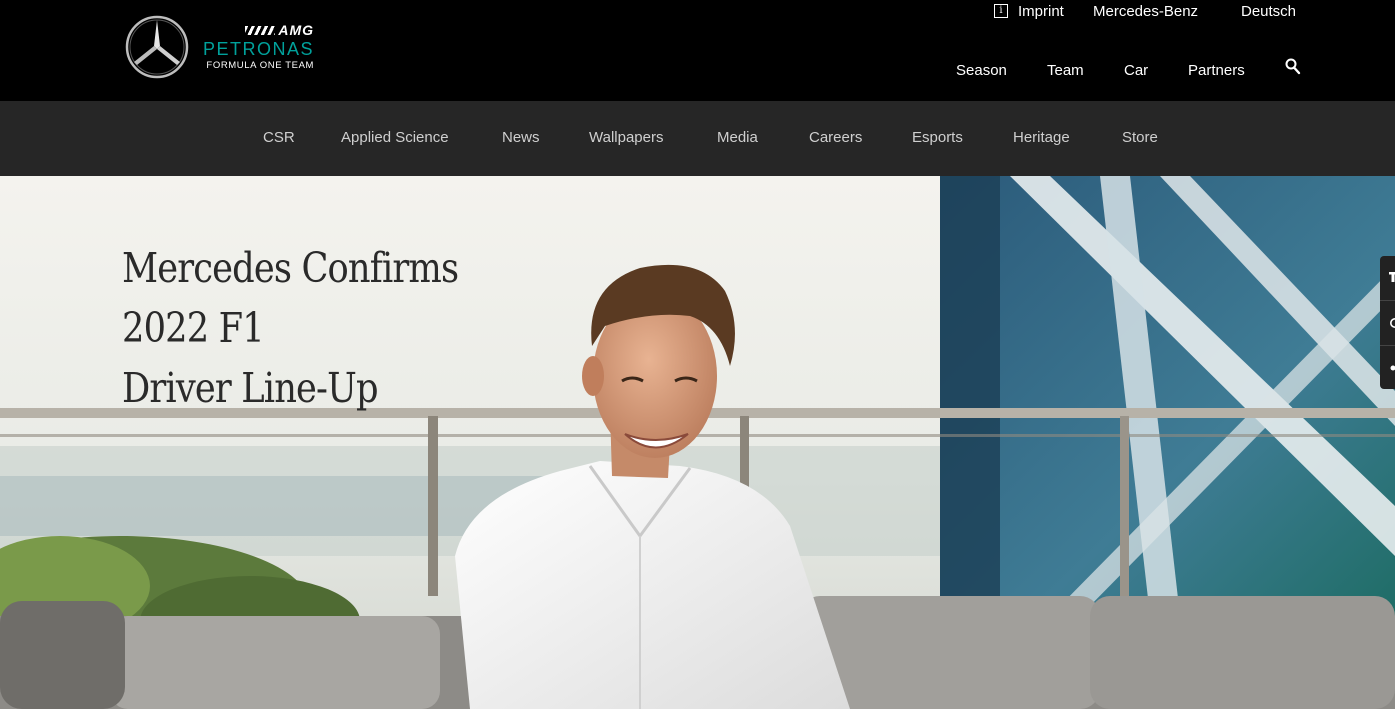 The height and width of the screenshot is (709, 1395). What do you see at coordinates (1387, 278) in the screenshot?
I see `twitter-share-button` at bounding box center [1387, 278].